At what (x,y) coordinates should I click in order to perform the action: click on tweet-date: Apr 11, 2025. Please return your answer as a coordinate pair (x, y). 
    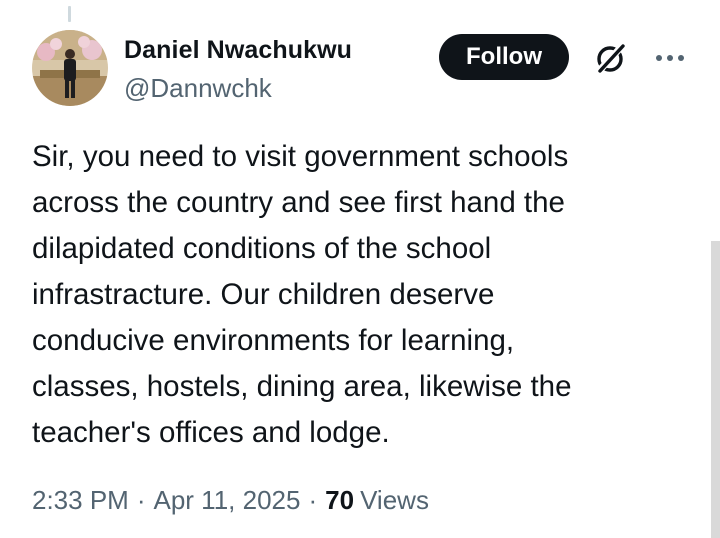
    Looking at the image, I should click on (227, 500).